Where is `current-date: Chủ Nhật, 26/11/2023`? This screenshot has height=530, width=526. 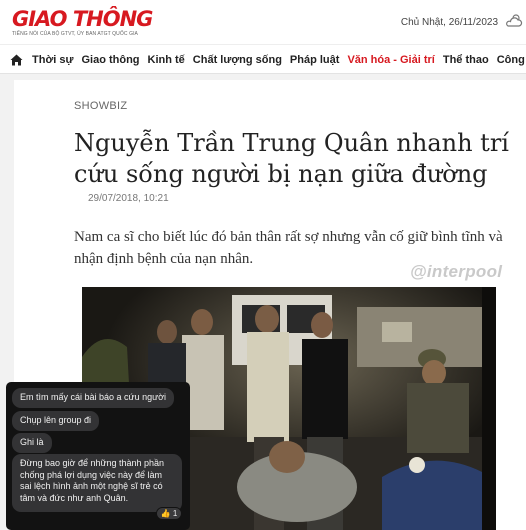
current-date: Chủ Nhật, 26/11/2023 is located at coordinates (449, 22).